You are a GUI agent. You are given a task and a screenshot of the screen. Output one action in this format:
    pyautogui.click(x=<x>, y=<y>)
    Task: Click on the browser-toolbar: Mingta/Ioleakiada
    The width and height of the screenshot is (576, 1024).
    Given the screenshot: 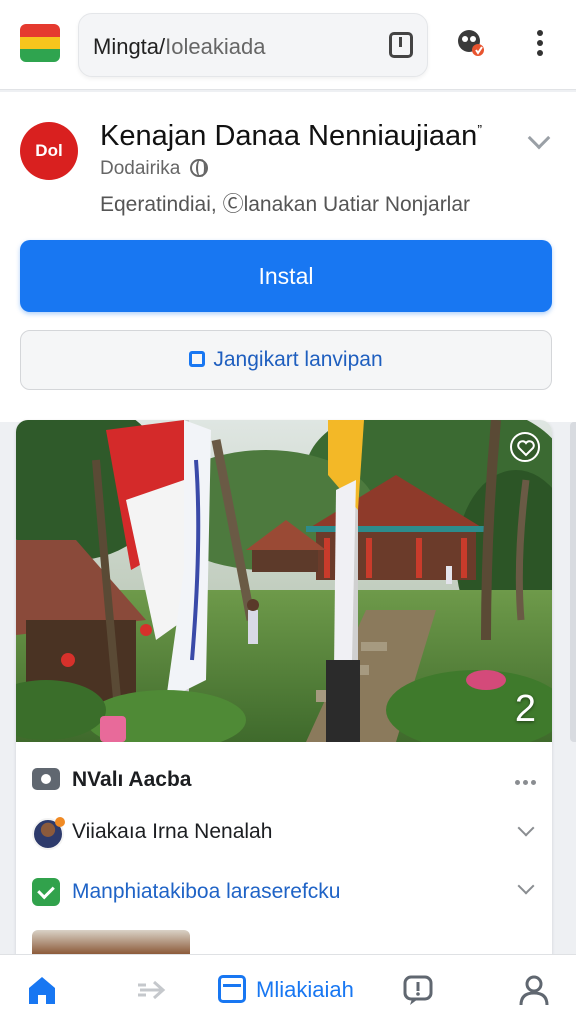 What is the action you would take?
    pyautogui.click(x=288, y=45)
    